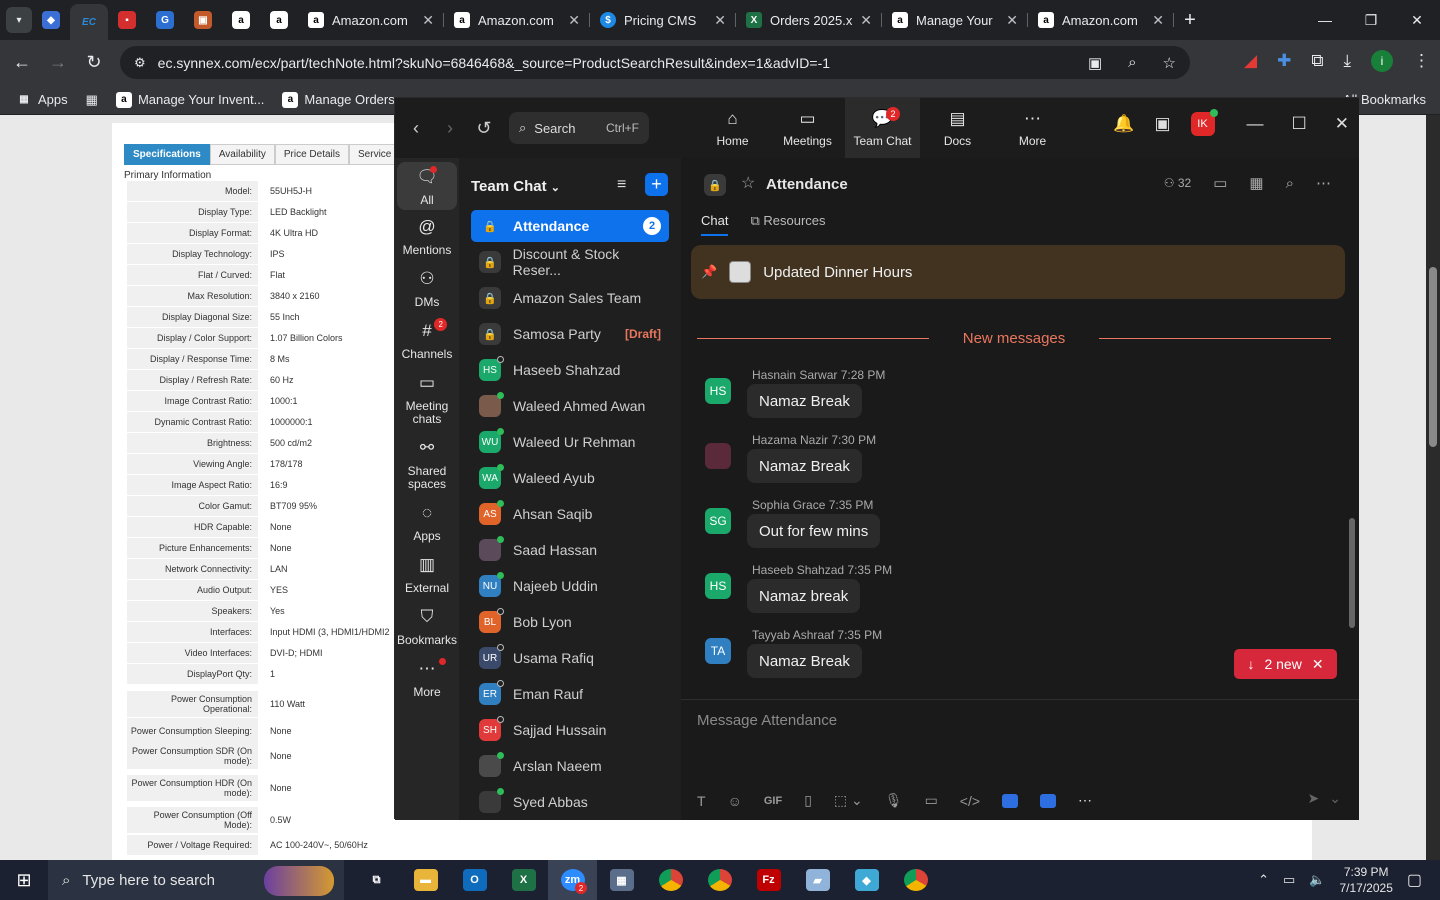 This screenshot has width=1440, height=900. I want to click on rail-meeting-chats: ▭ Meeting chats, so click(427, 400).